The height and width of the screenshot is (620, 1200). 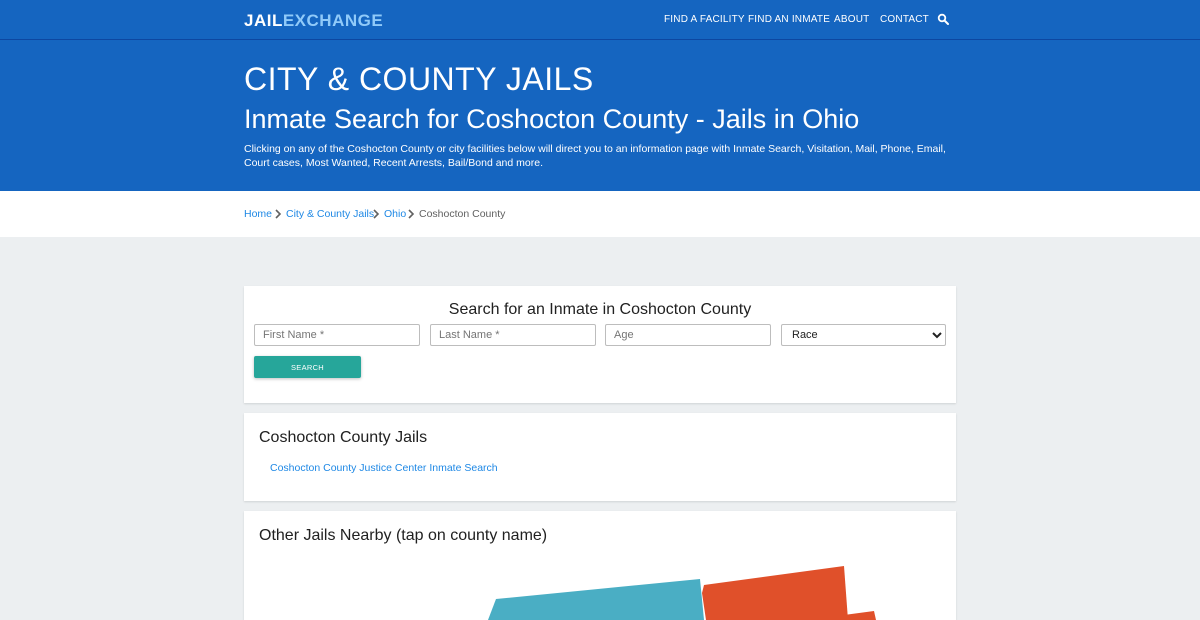 What do you see at coordinates (462, 214) in the screenshot?
I see `breadcrumb-current: Coshocton County` at bounding box center [462, 214].